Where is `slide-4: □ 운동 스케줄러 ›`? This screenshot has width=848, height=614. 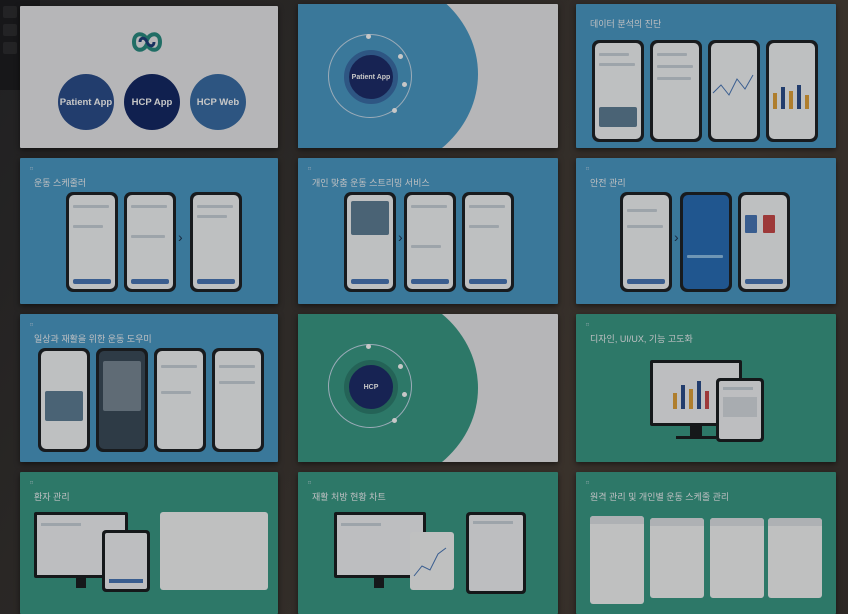
slide-4: □ 운동 스케줄러 › is located at coordinates (149, 231).